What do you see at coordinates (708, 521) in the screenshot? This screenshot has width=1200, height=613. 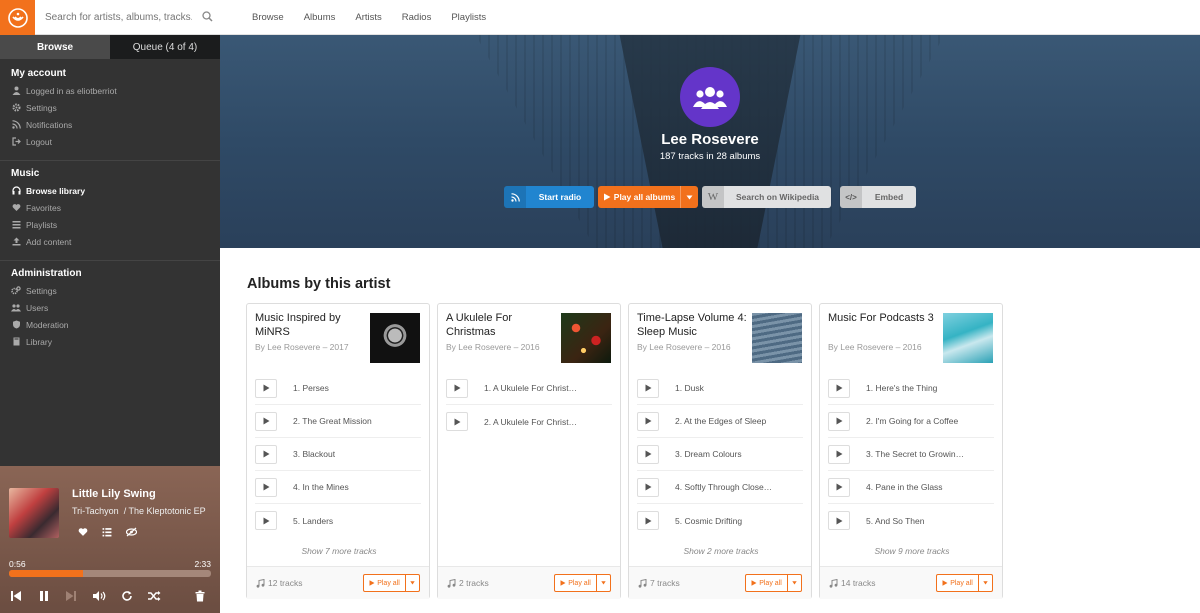 I see `track-name: 5. Cosmic Drifting` at bounding box center [708, 521].